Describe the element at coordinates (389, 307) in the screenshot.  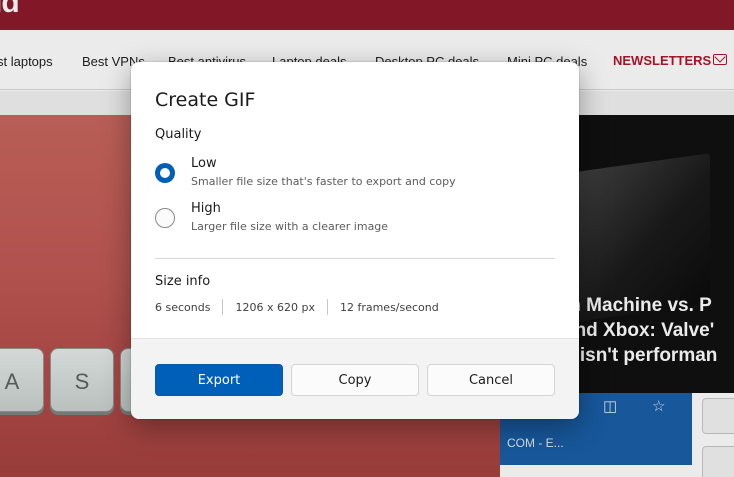
I see `size-info-frame-rate: 12 frames/second` at that location.